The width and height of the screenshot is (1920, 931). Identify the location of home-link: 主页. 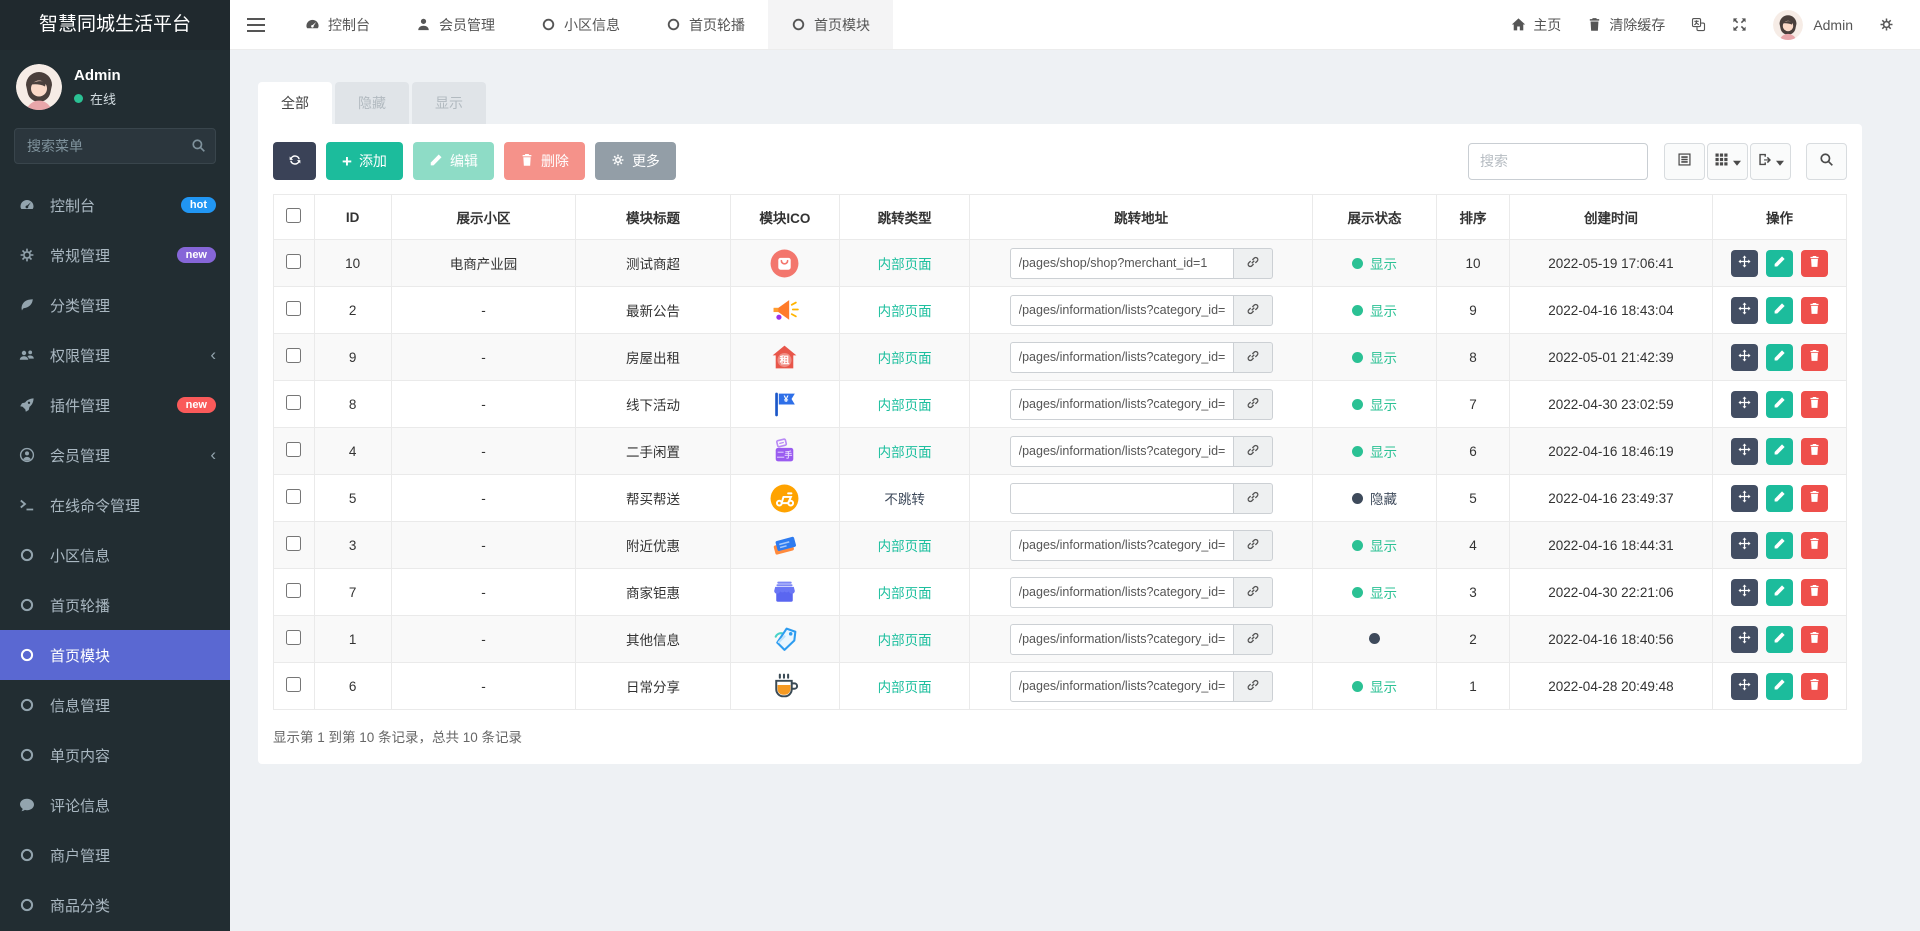
(1536, 25).